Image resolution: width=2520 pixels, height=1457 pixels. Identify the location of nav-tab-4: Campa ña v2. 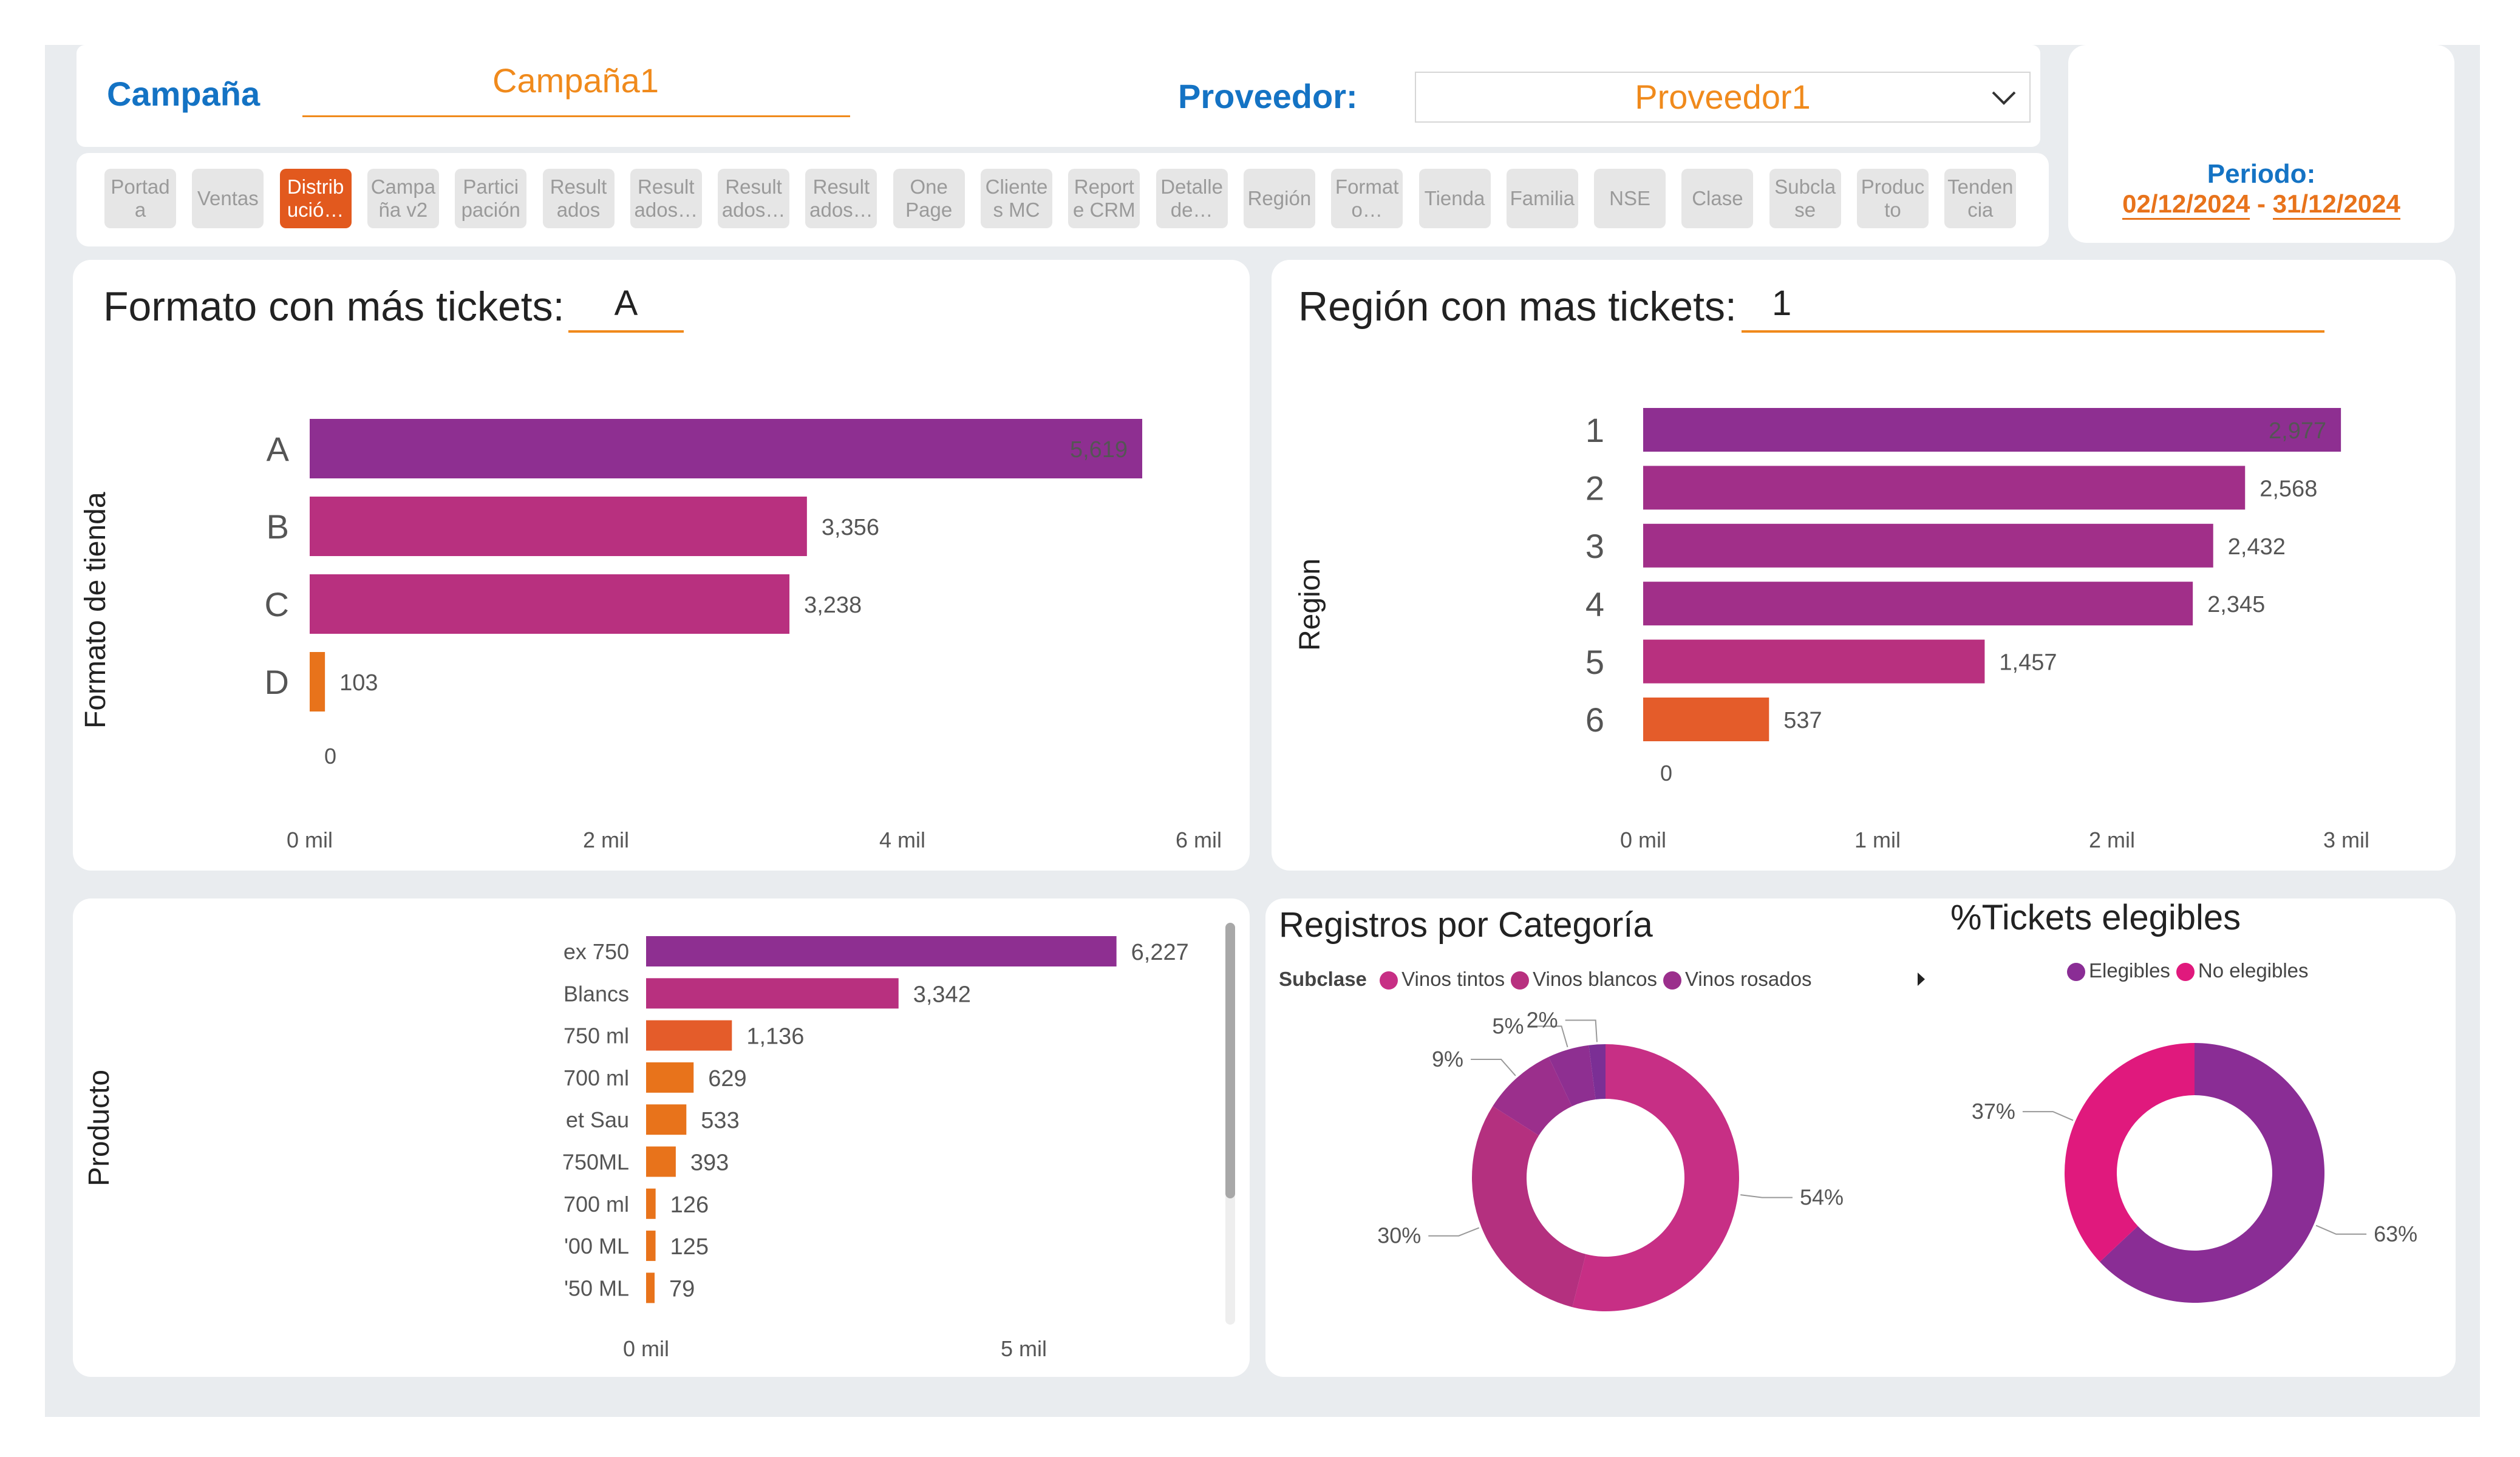
(403, 198).